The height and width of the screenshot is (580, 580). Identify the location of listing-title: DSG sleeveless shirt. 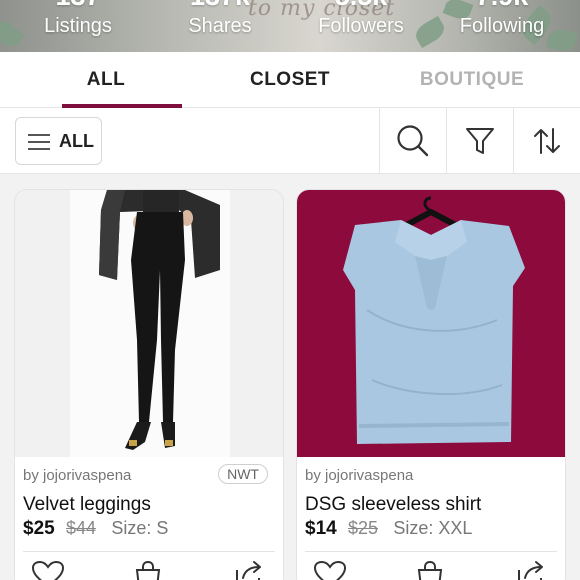
(393, 505).